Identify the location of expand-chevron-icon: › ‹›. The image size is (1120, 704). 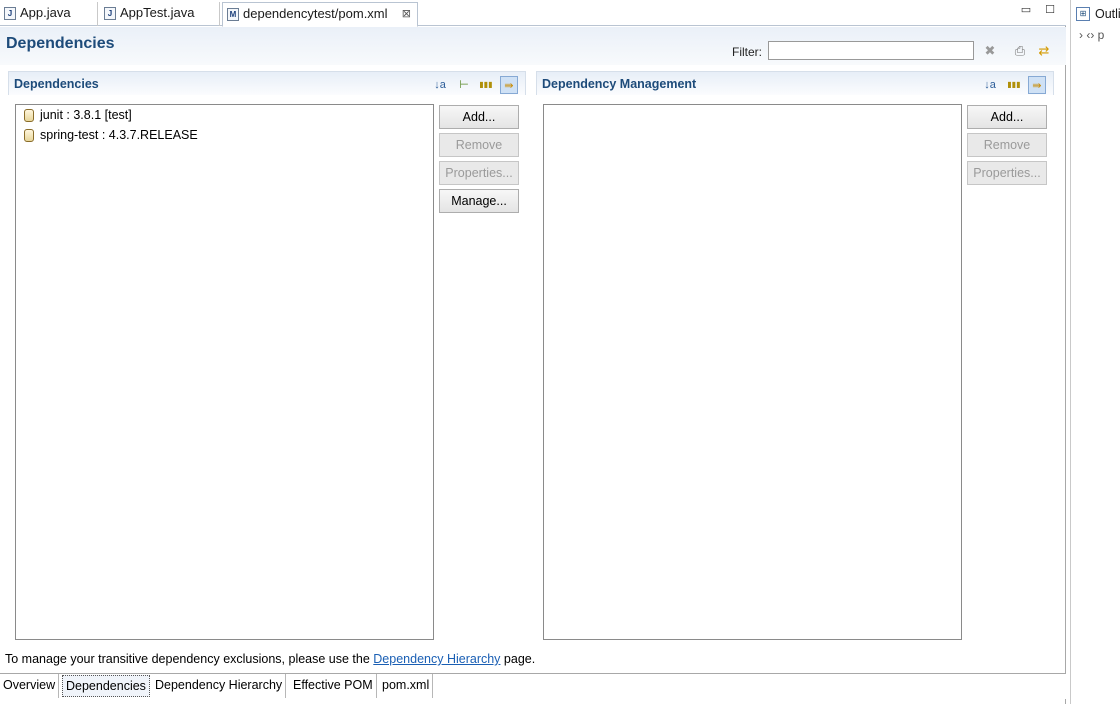
(1087, 35).